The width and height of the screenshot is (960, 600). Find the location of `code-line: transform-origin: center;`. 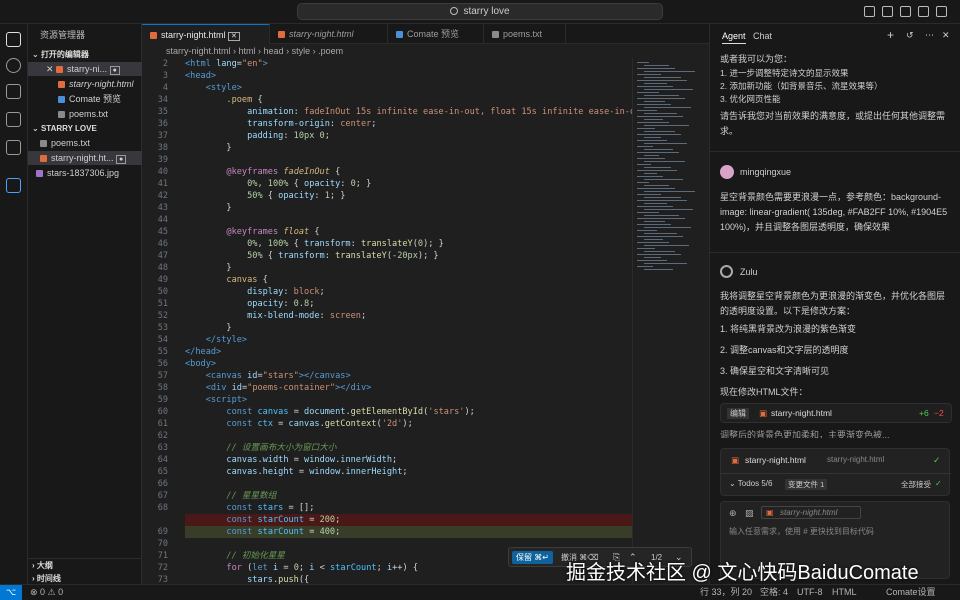

code-line: transform-origin: center; is located at coordinates (280, 124).